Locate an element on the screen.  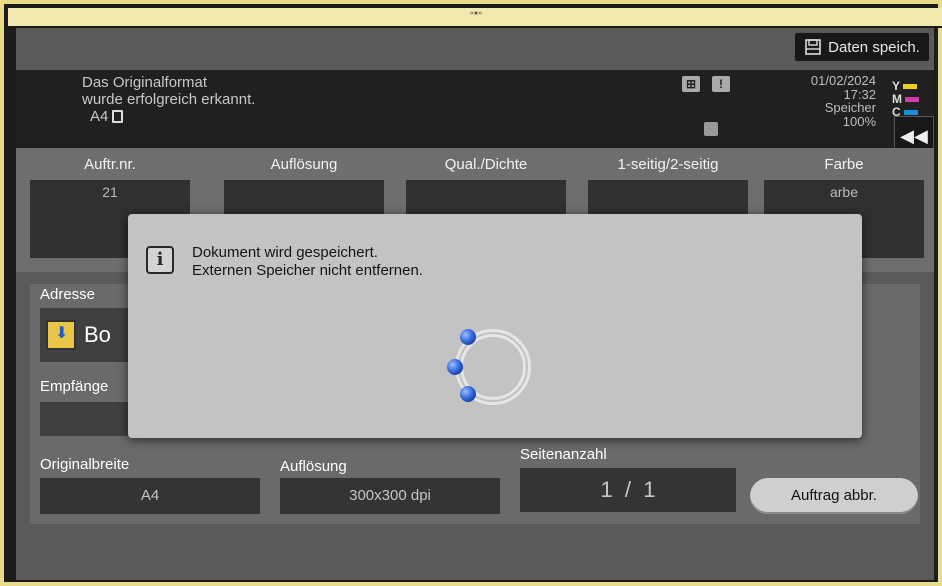
job-column-header: 1-seitig/2-seitig is located at coordinates (668, 164).